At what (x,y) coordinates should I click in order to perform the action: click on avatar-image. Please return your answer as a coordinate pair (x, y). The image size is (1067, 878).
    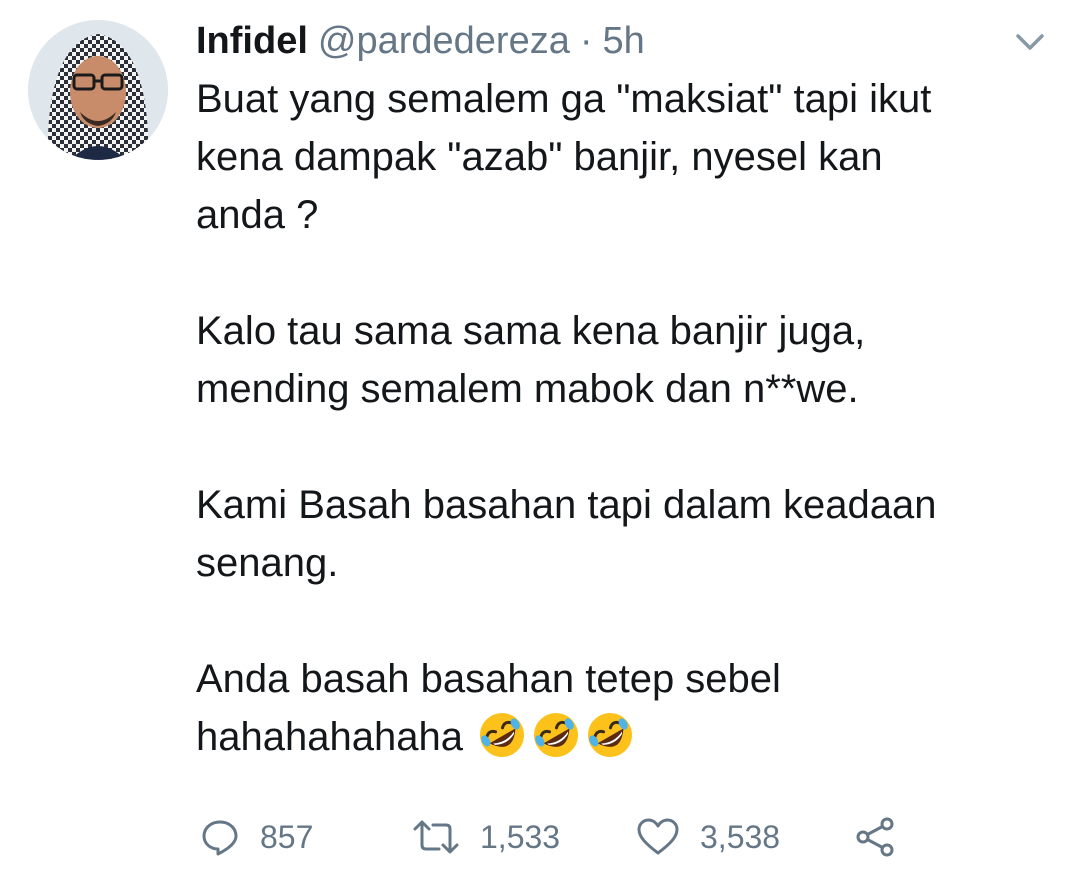
    Looking at the image, I should click on (98, 90).